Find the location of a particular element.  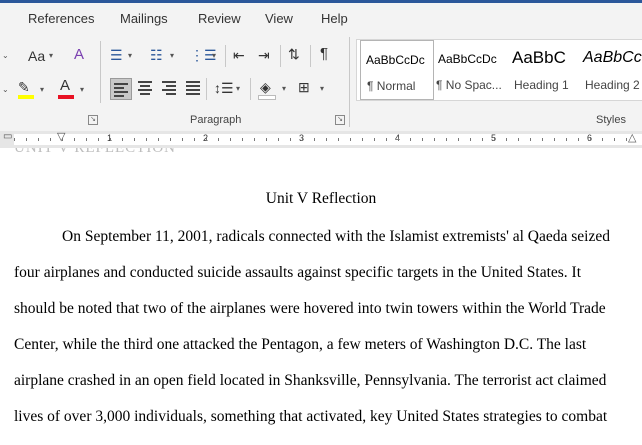

numbering-icon: ☷ is located at coordinates (156, 55).